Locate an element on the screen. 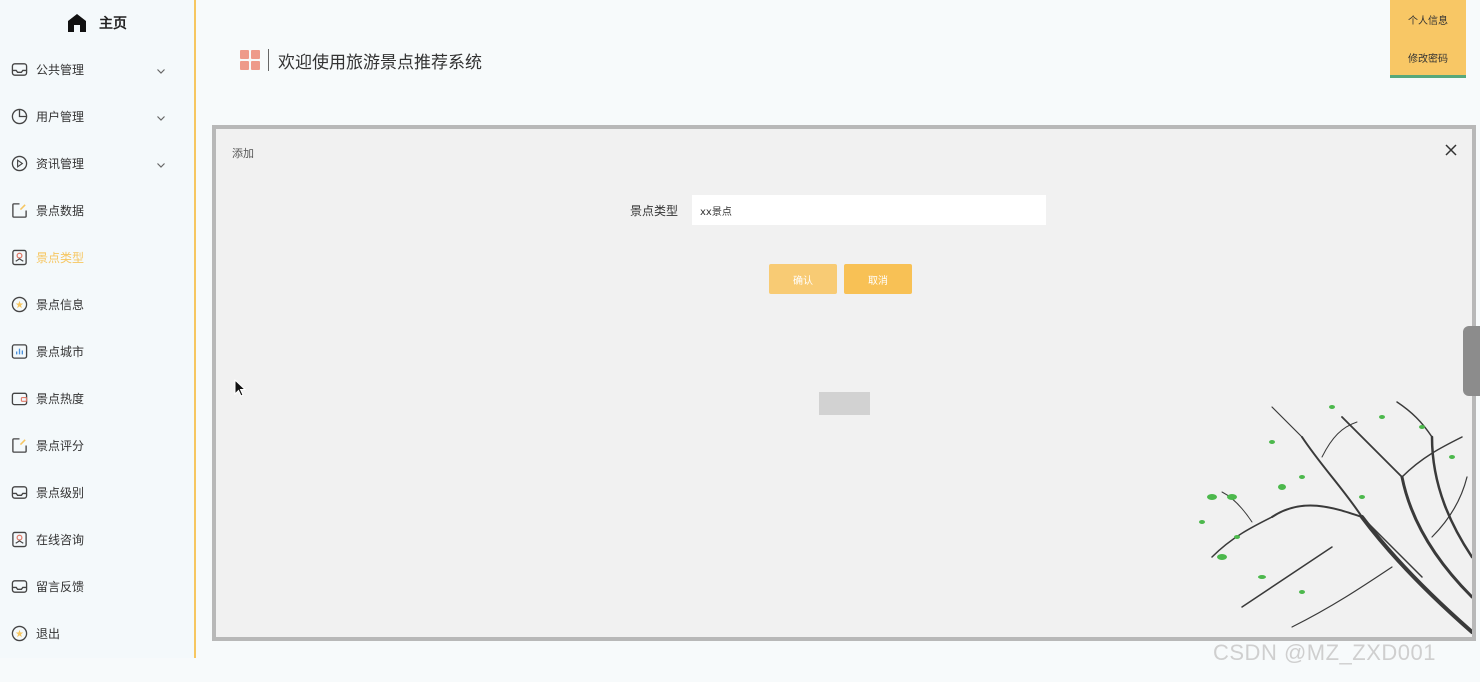  sidebar-item-label: 景点信息 is located at coordinates (60, 305).